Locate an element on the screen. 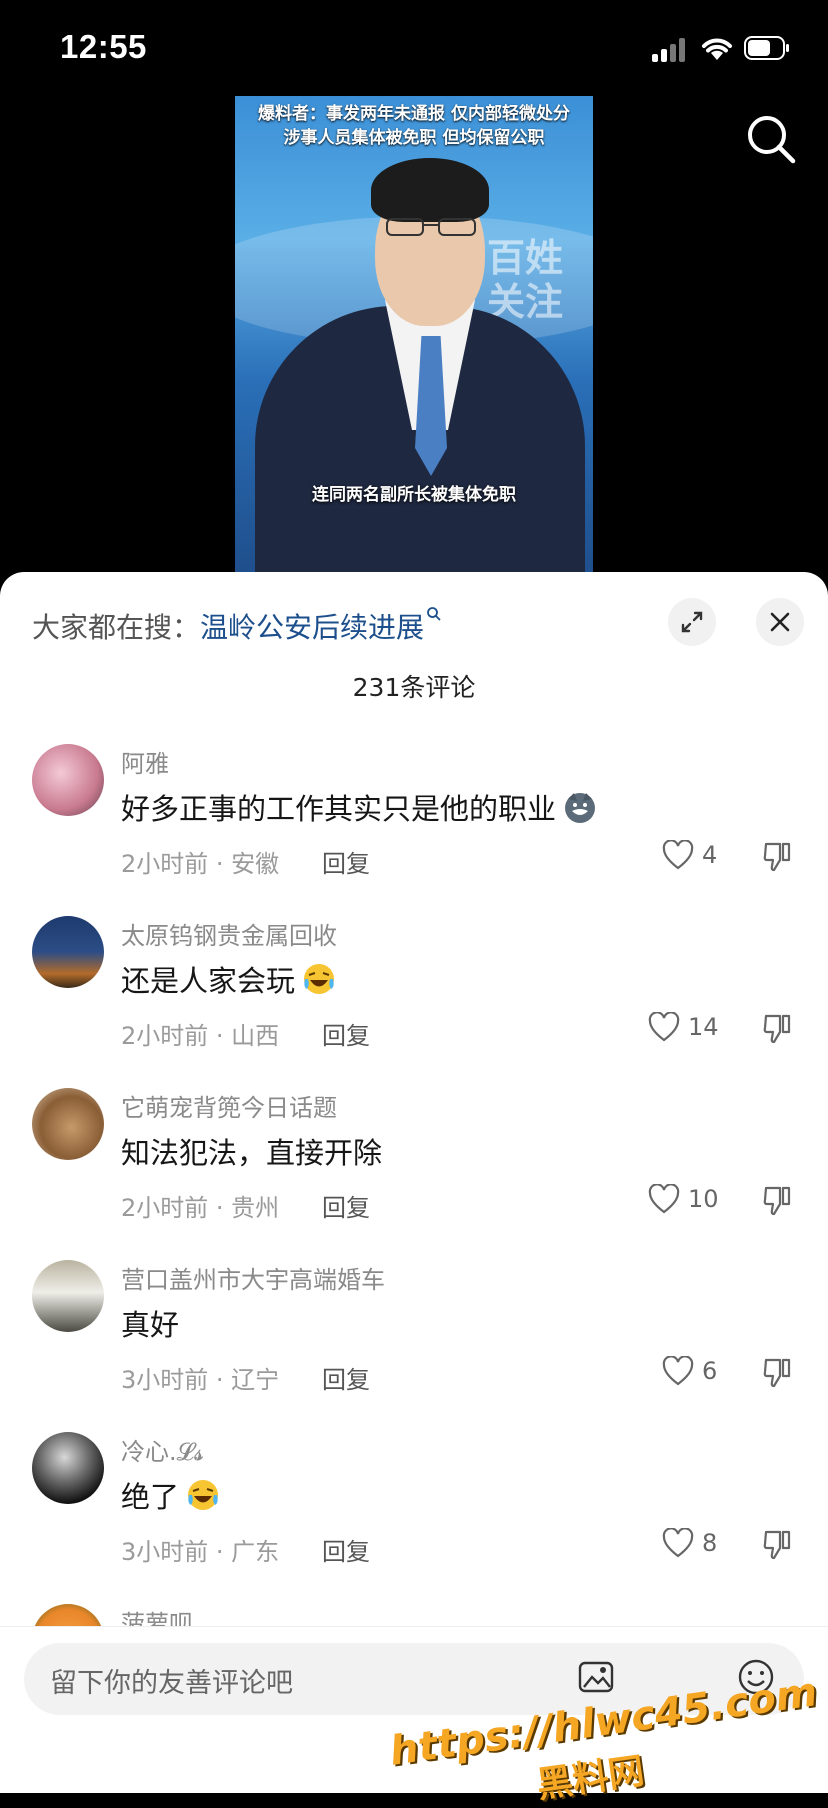 Image resolution: width=828 pixels, height=1808 pixels. comment-input-bar: 留下你的友善评论吧 https://hlwc45.com 黑料网 is located at coordinates (414, 1716).